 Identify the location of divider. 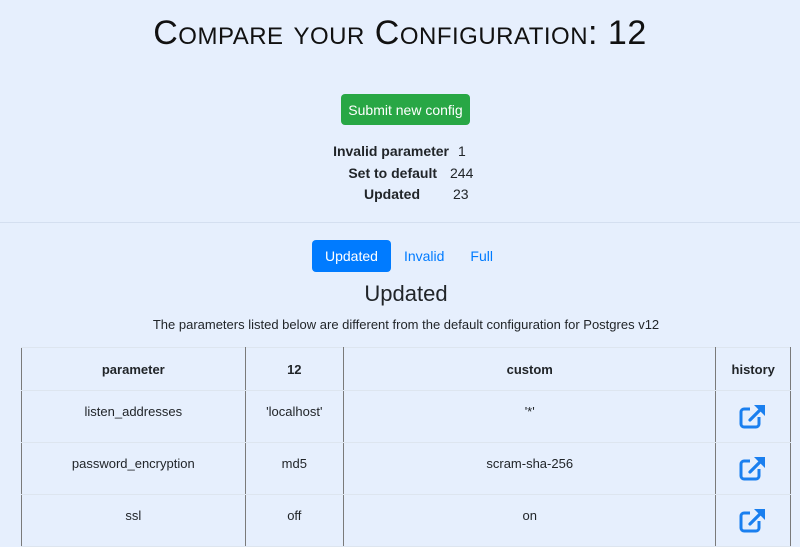
(400, 222).